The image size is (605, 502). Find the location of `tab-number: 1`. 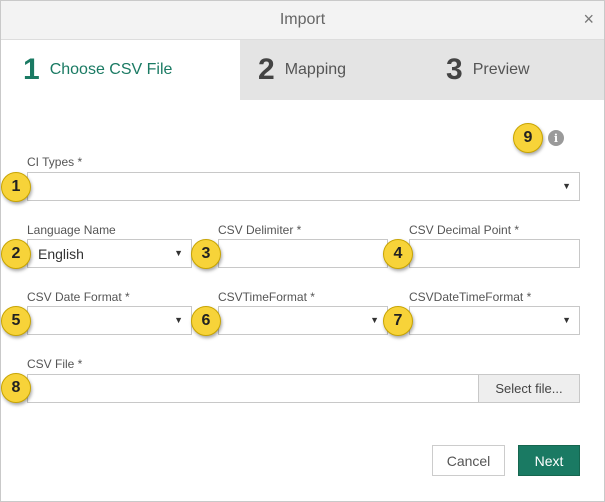

tab-number: 1 is located at coordinates (31, 69).